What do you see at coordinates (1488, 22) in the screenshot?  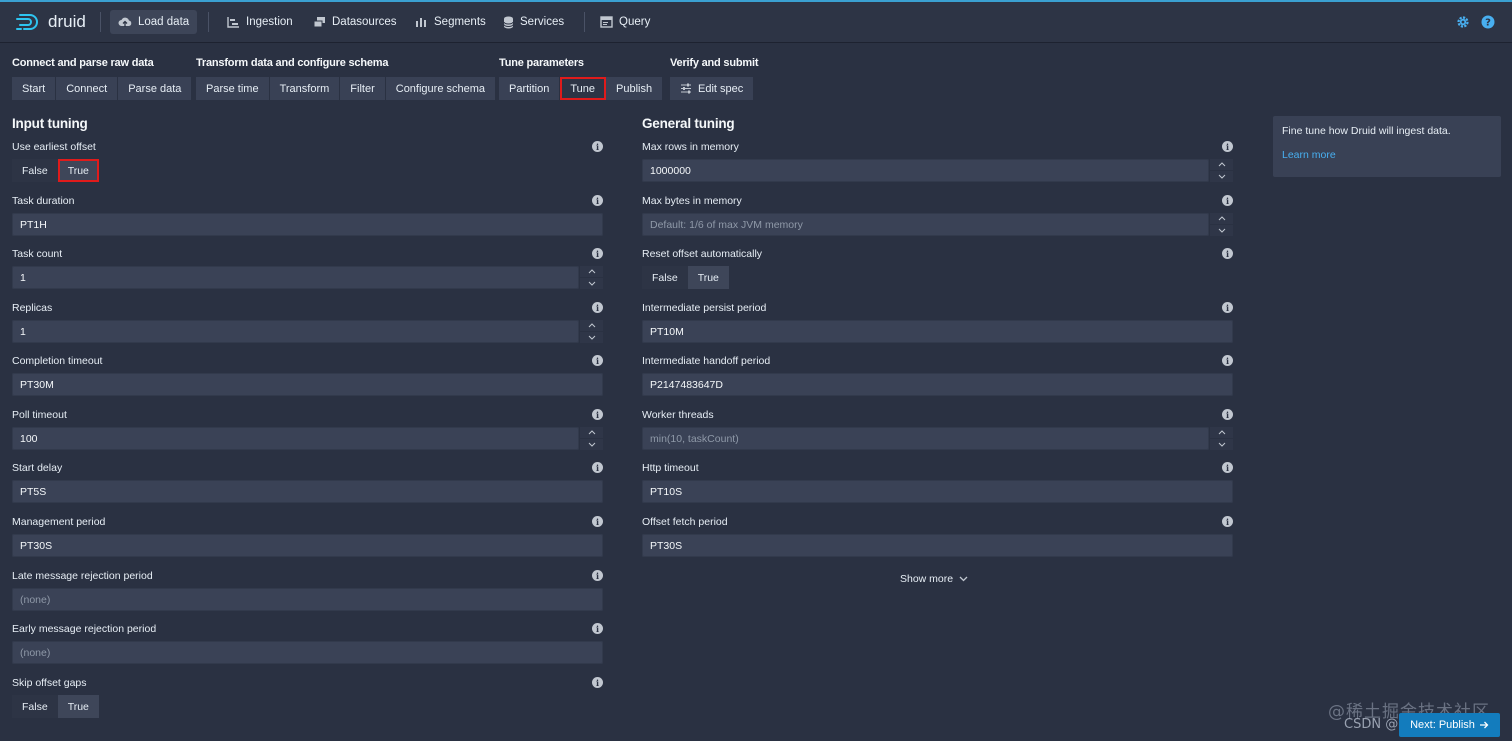 I see `help-icon: ?` at bounding box center [1488, 22].